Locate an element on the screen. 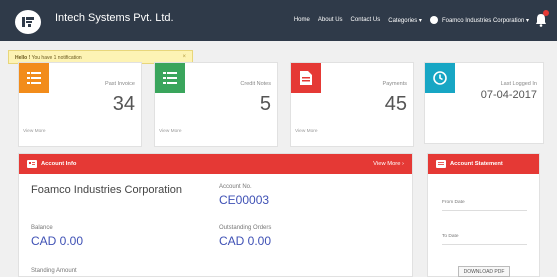  nav-about-us: About Us is located at coordinates (330, 20).